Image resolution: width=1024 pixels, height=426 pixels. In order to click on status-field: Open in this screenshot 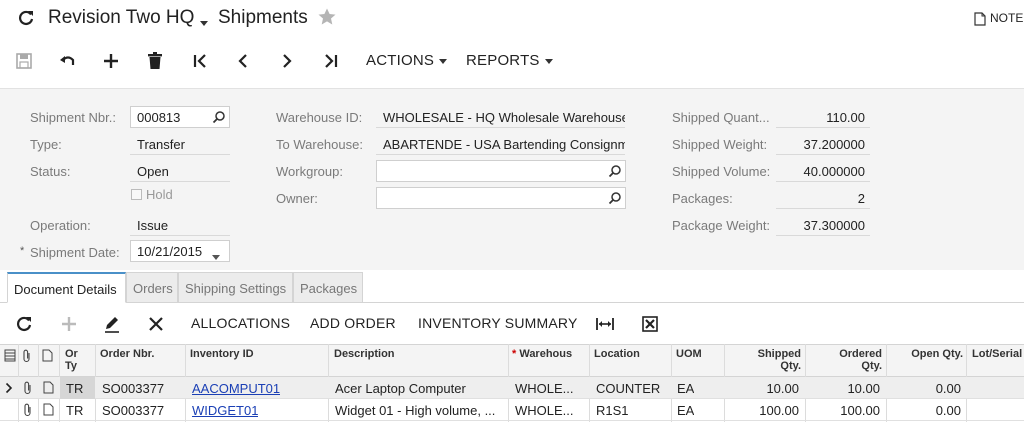, I will do `click(180, 171)`.